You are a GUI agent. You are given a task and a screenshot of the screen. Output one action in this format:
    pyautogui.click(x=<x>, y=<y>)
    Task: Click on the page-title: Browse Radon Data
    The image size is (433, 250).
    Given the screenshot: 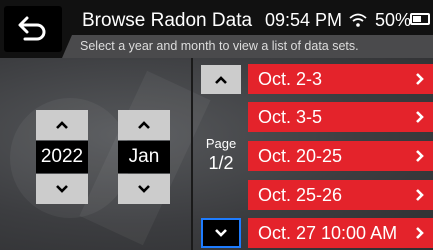 What is the action you would take?
    pyautogui.click(x=167, y=20)
    